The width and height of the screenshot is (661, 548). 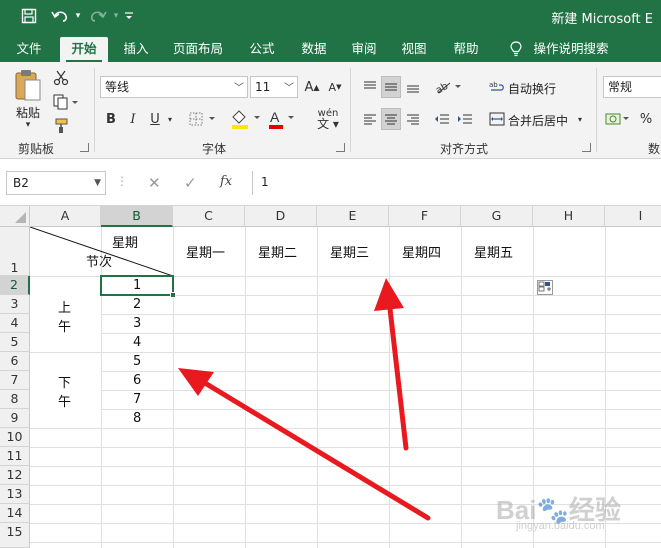 What do you see at coordinates (15, 304) in the screenshot?
I see `row-header-3: 3` at bounding box center [15, 304].